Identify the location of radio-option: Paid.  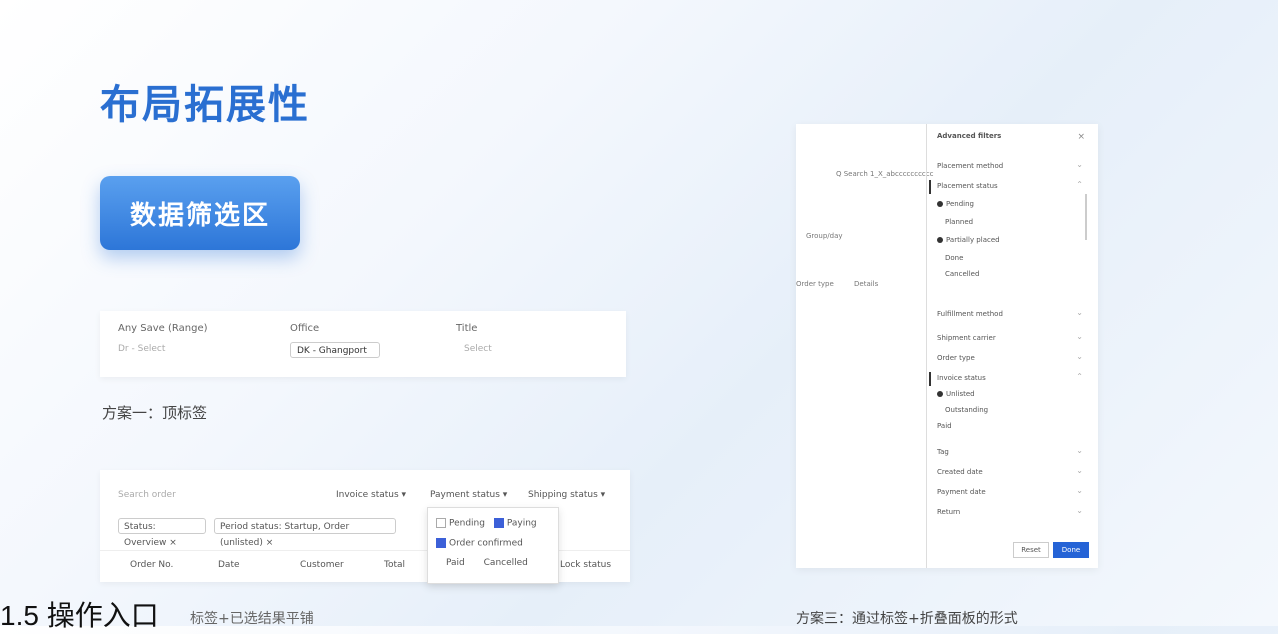
(944, 426).